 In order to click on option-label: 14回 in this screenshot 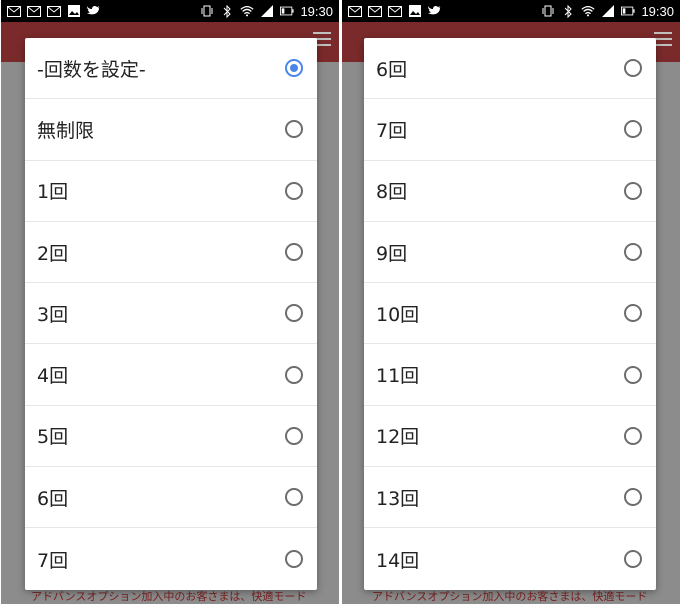, I will do `click(398, 560)`.